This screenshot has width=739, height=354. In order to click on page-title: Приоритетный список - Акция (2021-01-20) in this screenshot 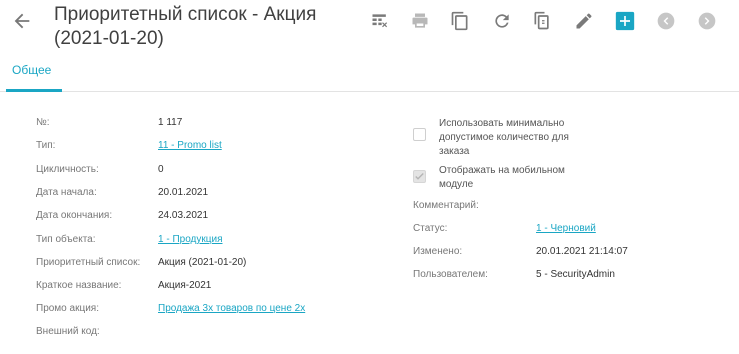, I will do `click(185, 26)`.